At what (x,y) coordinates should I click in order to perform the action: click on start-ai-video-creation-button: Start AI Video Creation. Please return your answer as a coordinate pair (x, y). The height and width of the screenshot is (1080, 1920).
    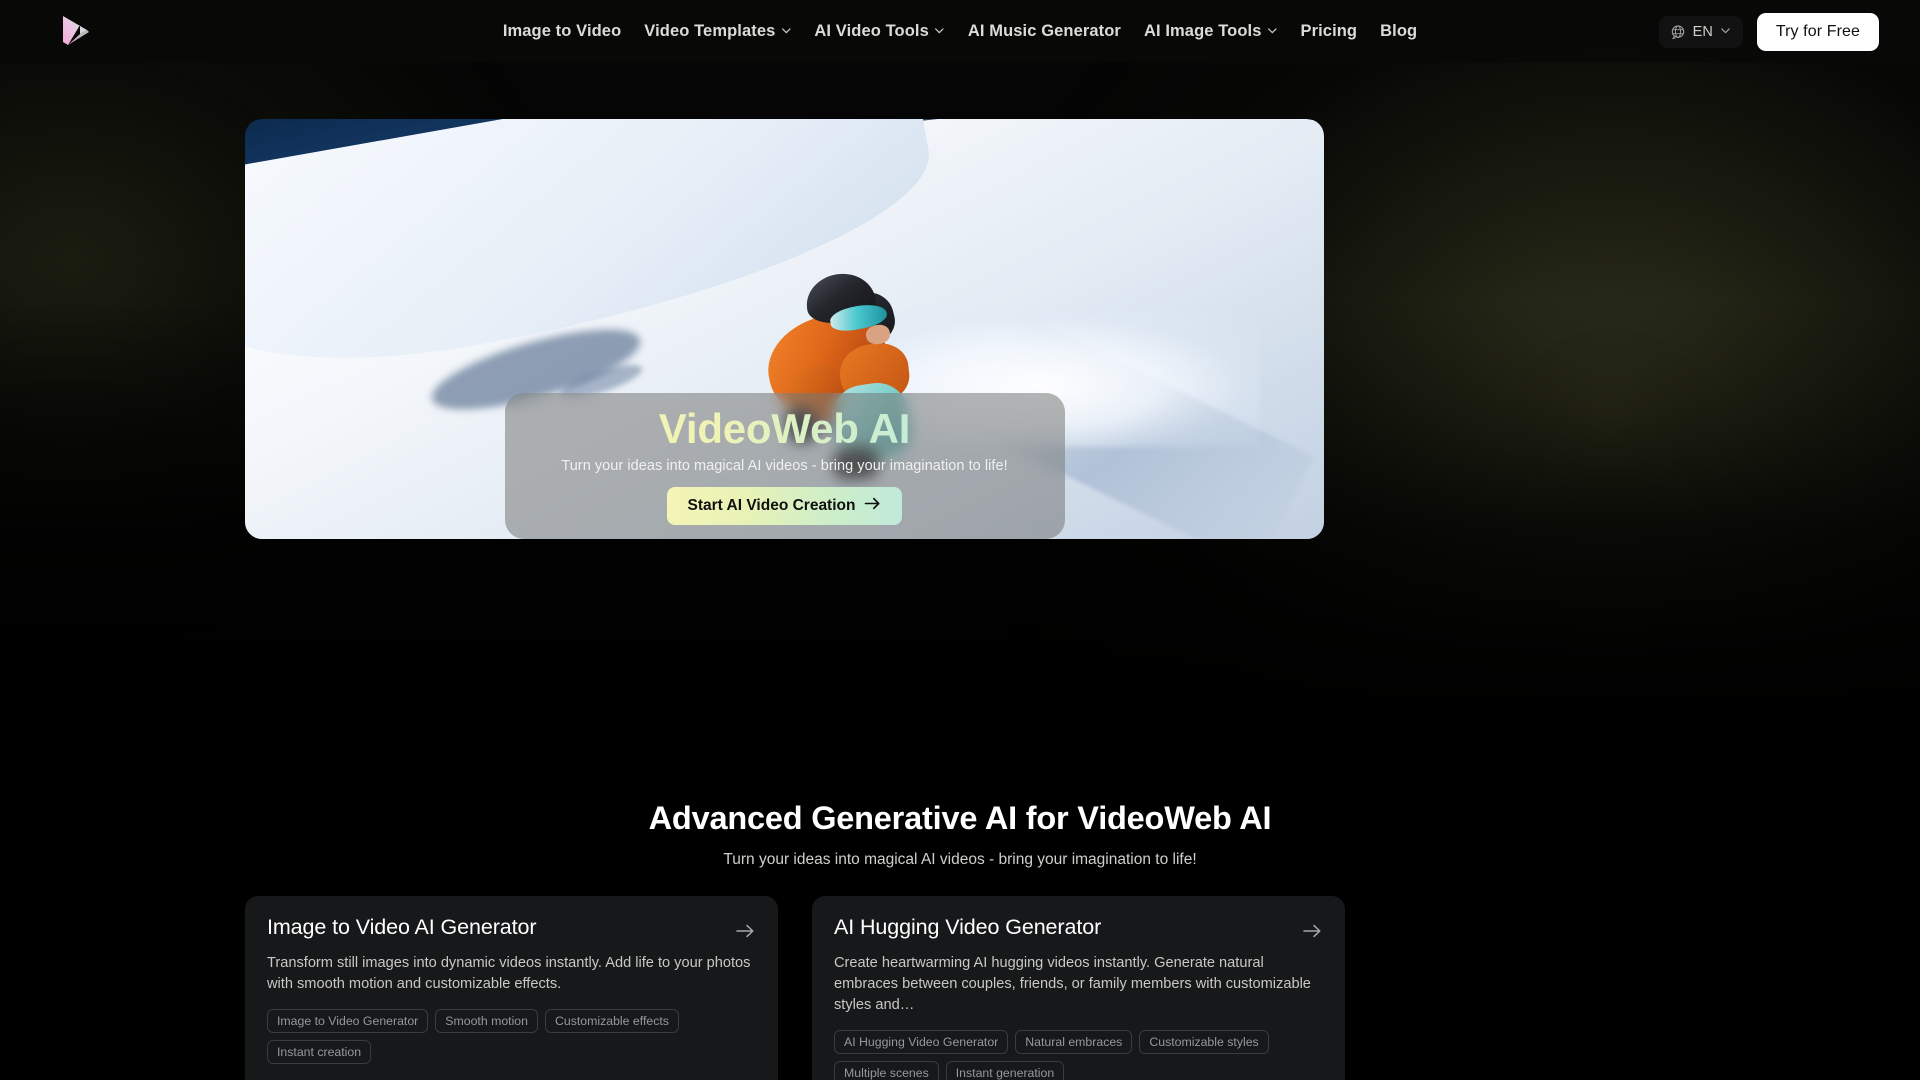
    Looking at the image, I should click on (784, 506).